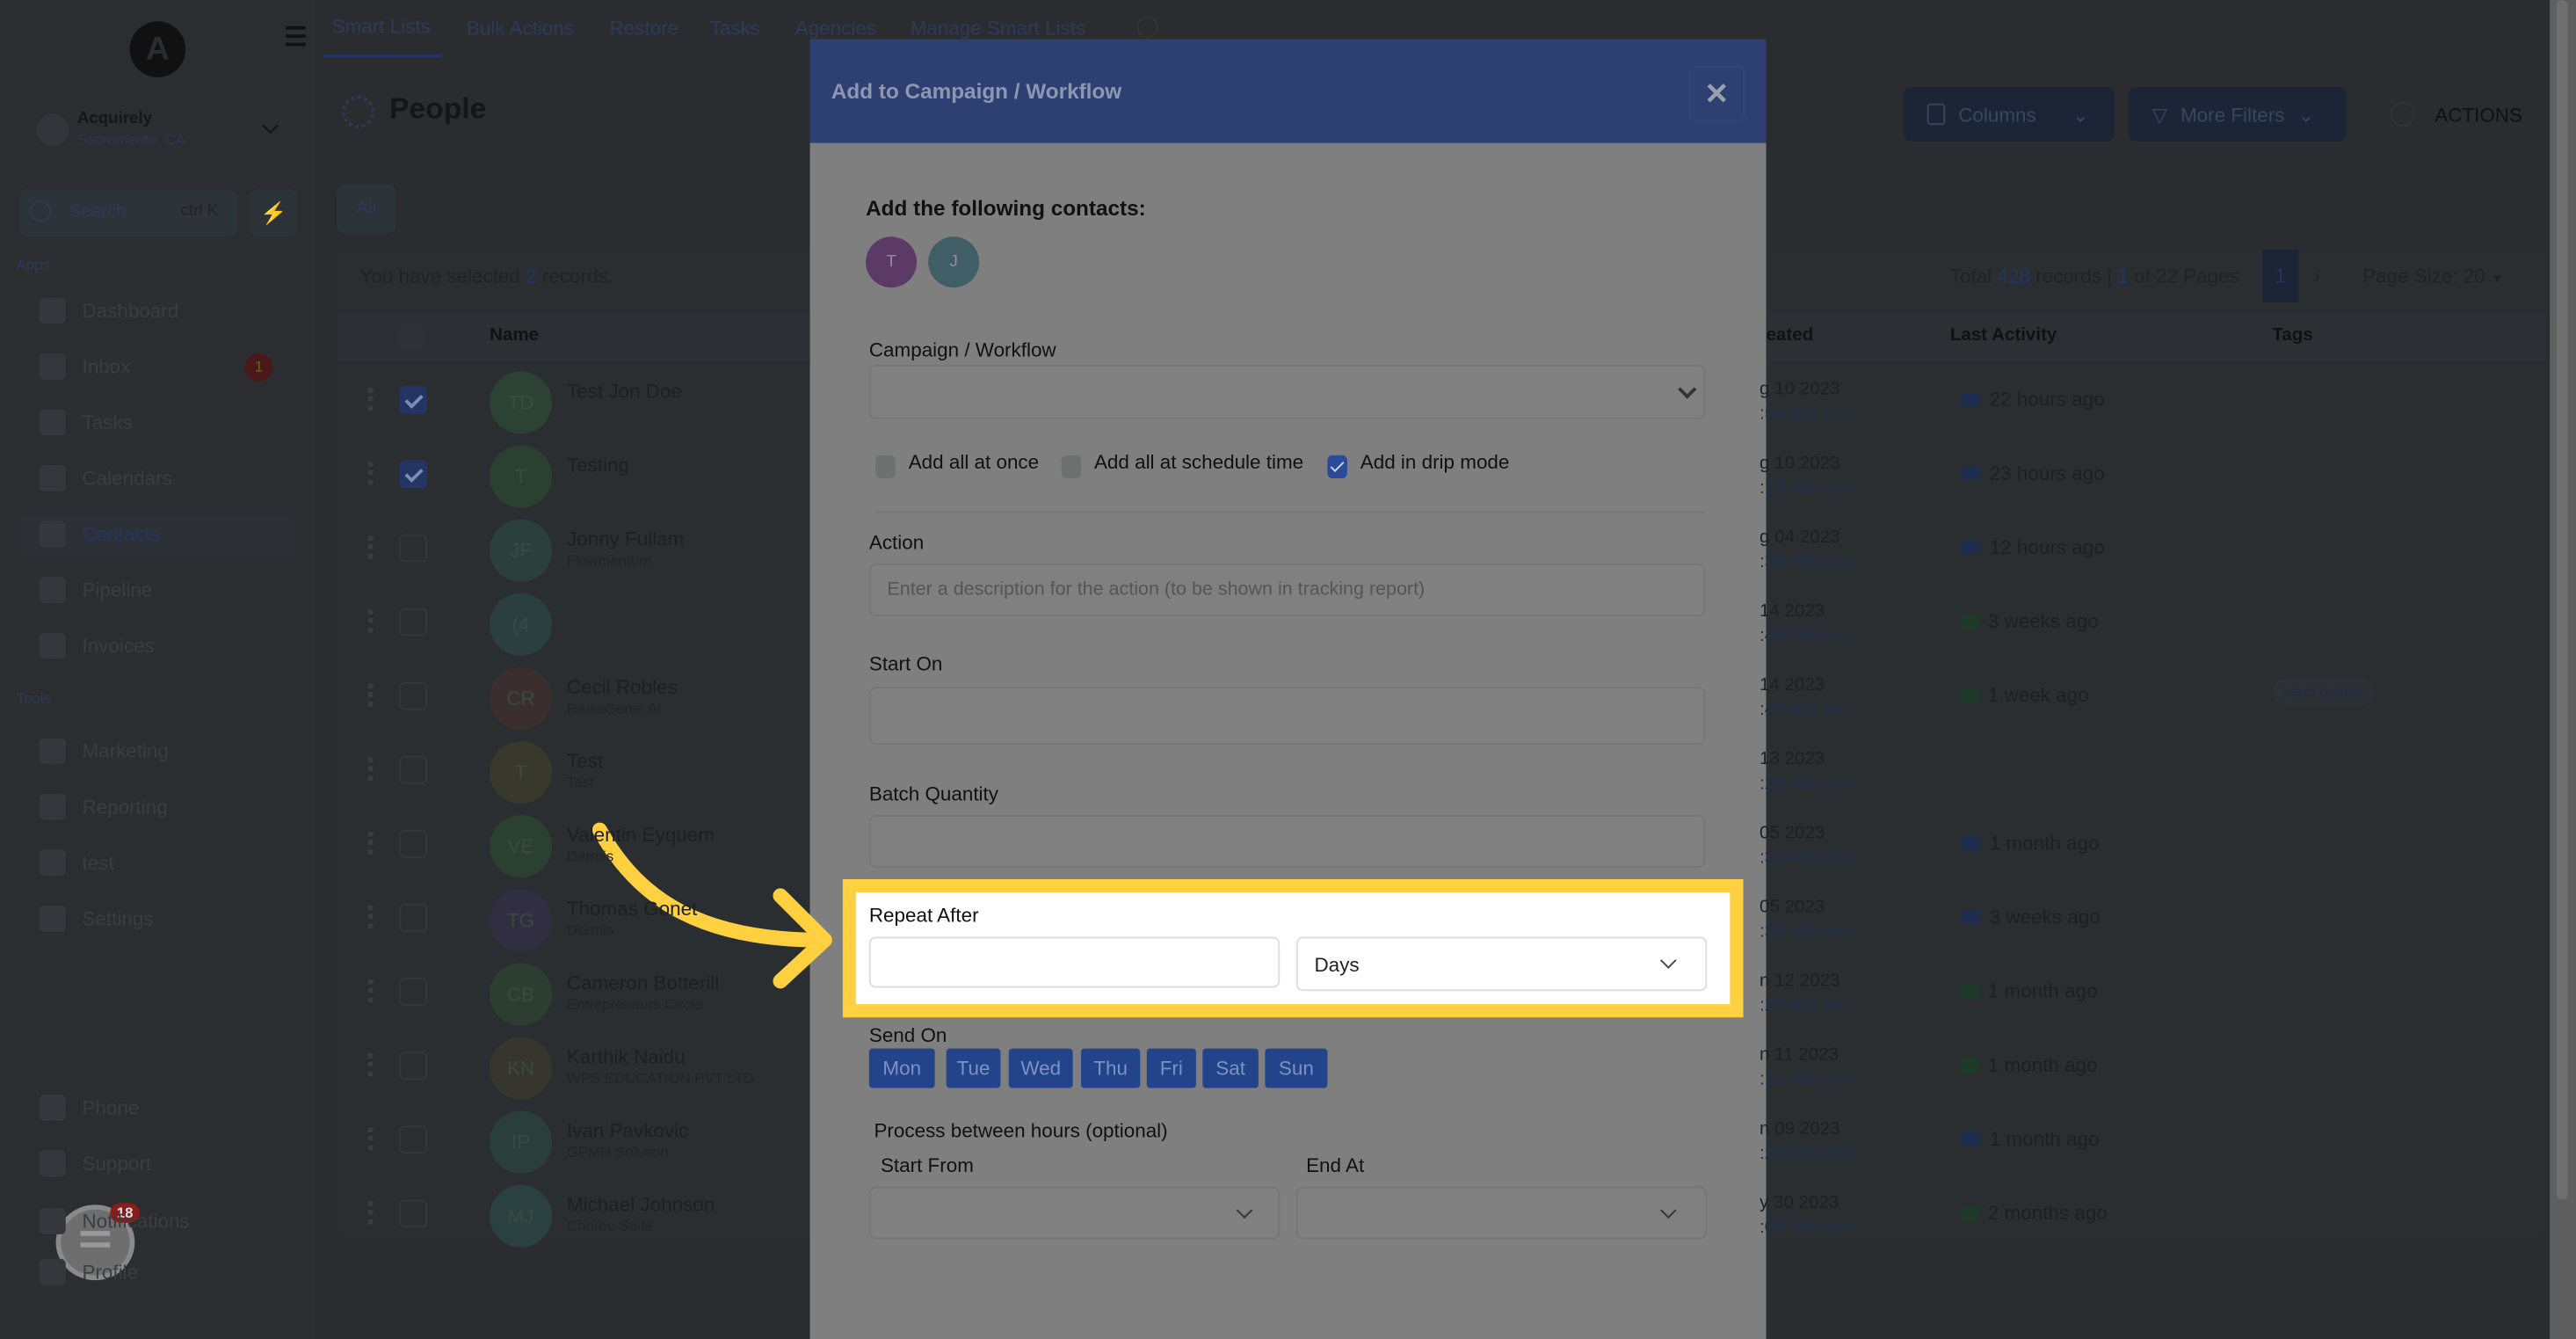 The width and height of the screenshot is (2576, 1339). What do you see at coordinates (976, 91) in the screenshot?
I see `modal-title: Add to Campaign / Workflow` at bounding box center [976, 91].